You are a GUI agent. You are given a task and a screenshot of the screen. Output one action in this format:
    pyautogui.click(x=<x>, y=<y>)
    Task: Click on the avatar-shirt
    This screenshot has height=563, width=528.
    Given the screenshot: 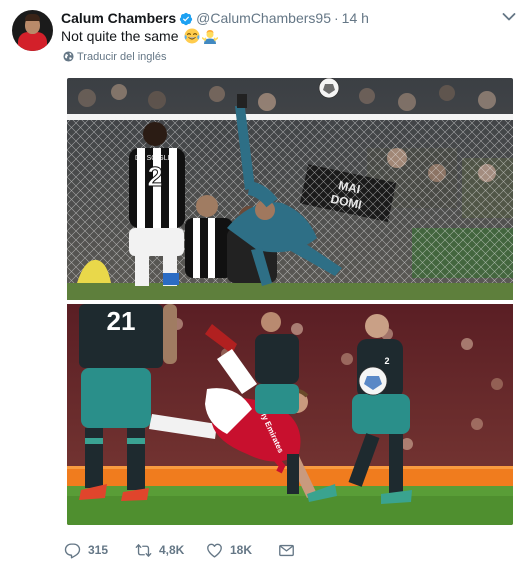 What is the action you would take?
    pyautogui.click(x=32, y=41)
    